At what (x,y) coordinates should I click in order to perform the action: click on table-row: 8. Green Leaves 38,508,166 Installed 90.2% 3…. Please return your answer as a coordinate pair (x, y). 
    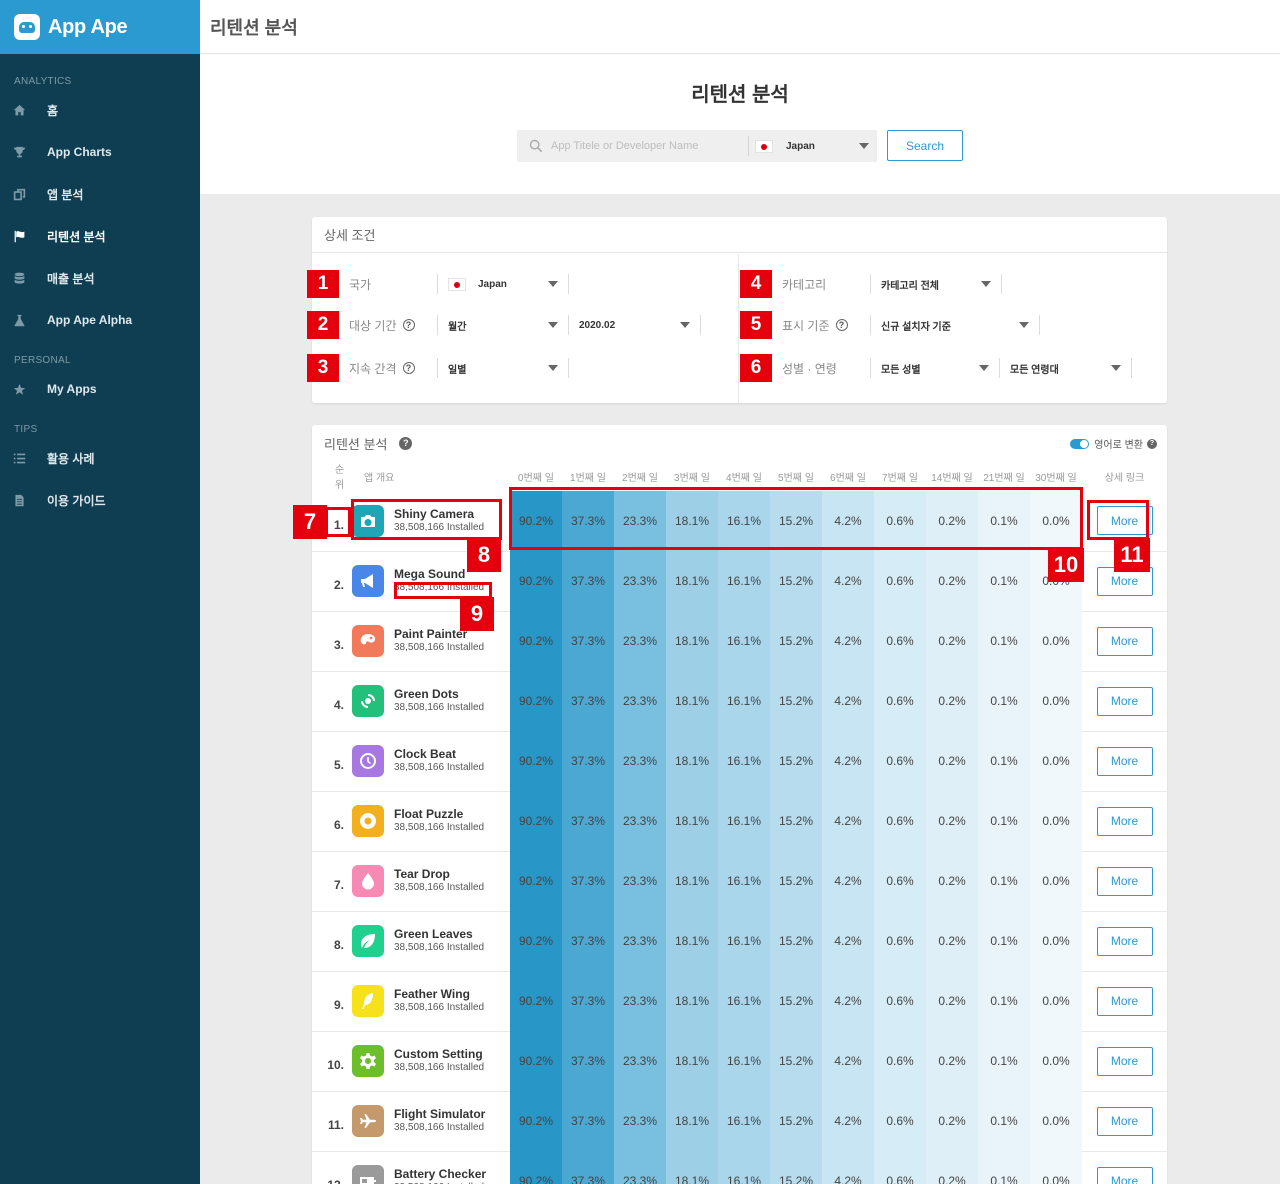
    Looking at the image, I should click on (739, 941).